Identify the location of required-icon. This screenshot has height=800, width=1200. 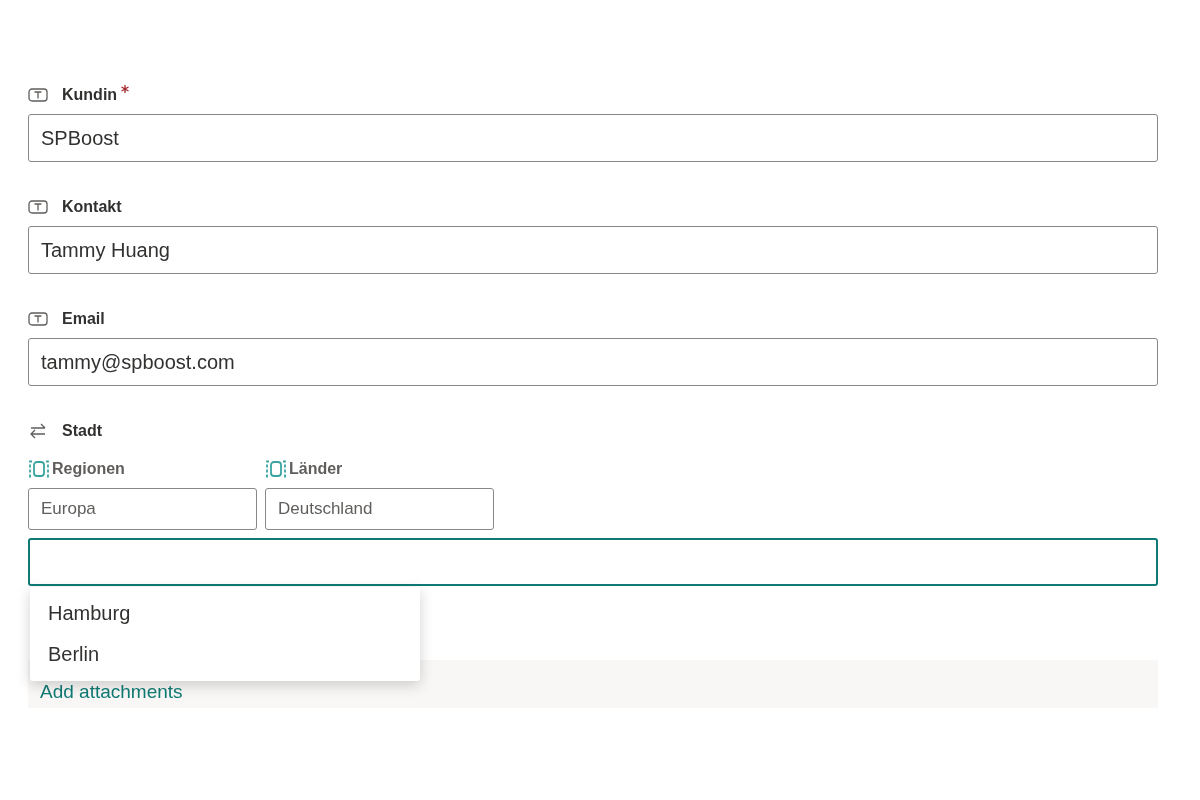
(125, 89).